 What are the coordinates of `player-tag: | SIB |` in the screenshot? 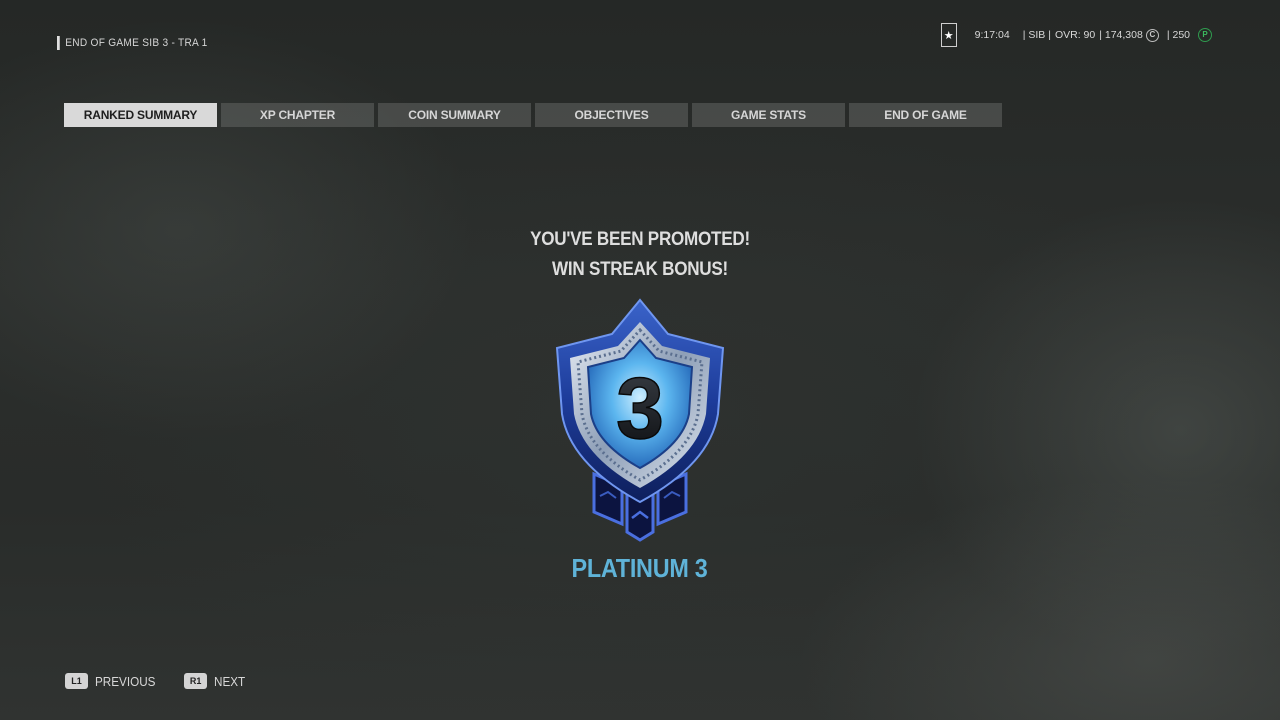 It's located at (1036, 35).